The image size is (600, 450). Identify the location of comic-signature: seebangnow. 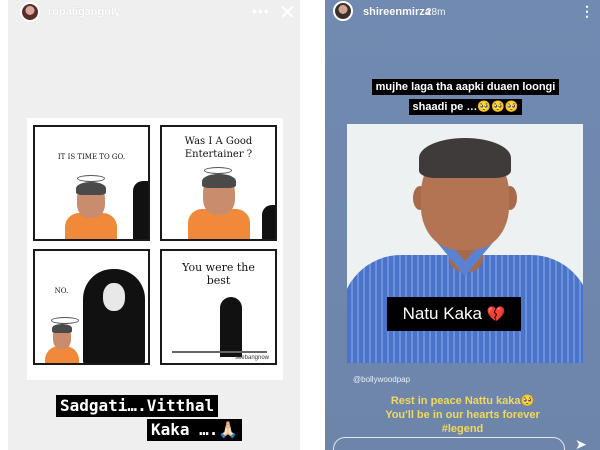
(251, 358).